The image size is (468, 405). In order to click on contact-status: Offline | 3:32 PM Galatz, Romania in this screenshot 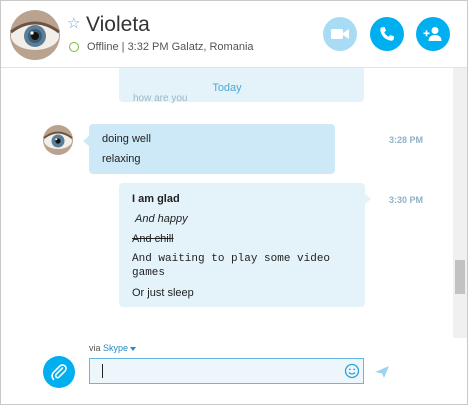, I will do `click(170, 47)`.